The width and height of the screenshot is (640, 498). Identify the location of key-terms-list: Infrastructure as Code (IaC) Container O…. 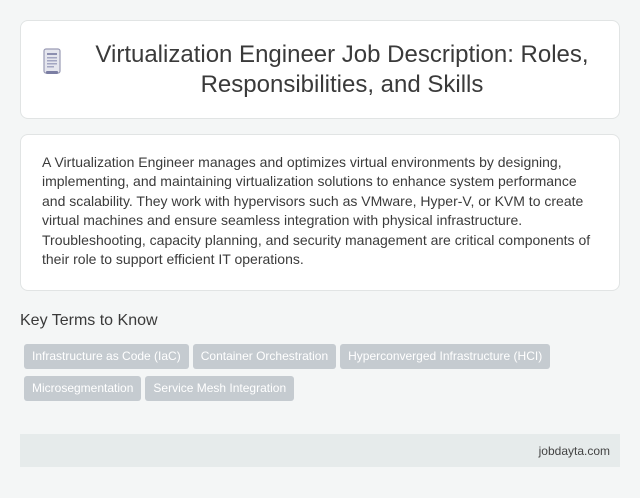
(320, 376).